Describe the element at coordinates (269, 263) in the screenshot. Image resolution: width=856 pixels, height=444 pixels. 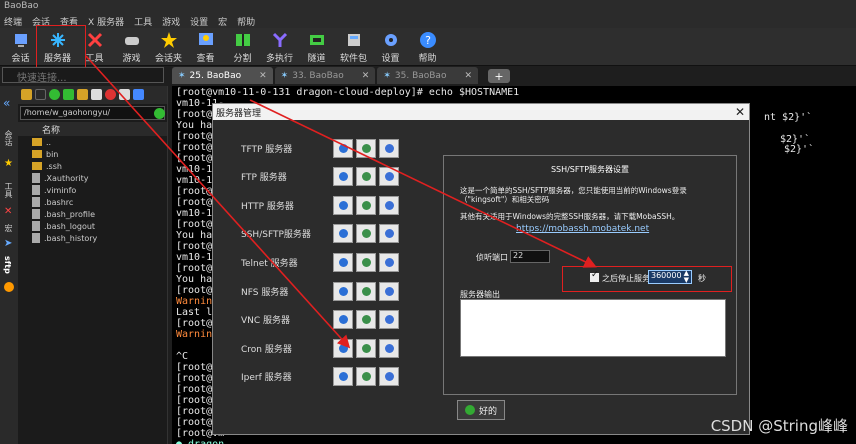
I see `service-label: Telnet 服务器` at that location.